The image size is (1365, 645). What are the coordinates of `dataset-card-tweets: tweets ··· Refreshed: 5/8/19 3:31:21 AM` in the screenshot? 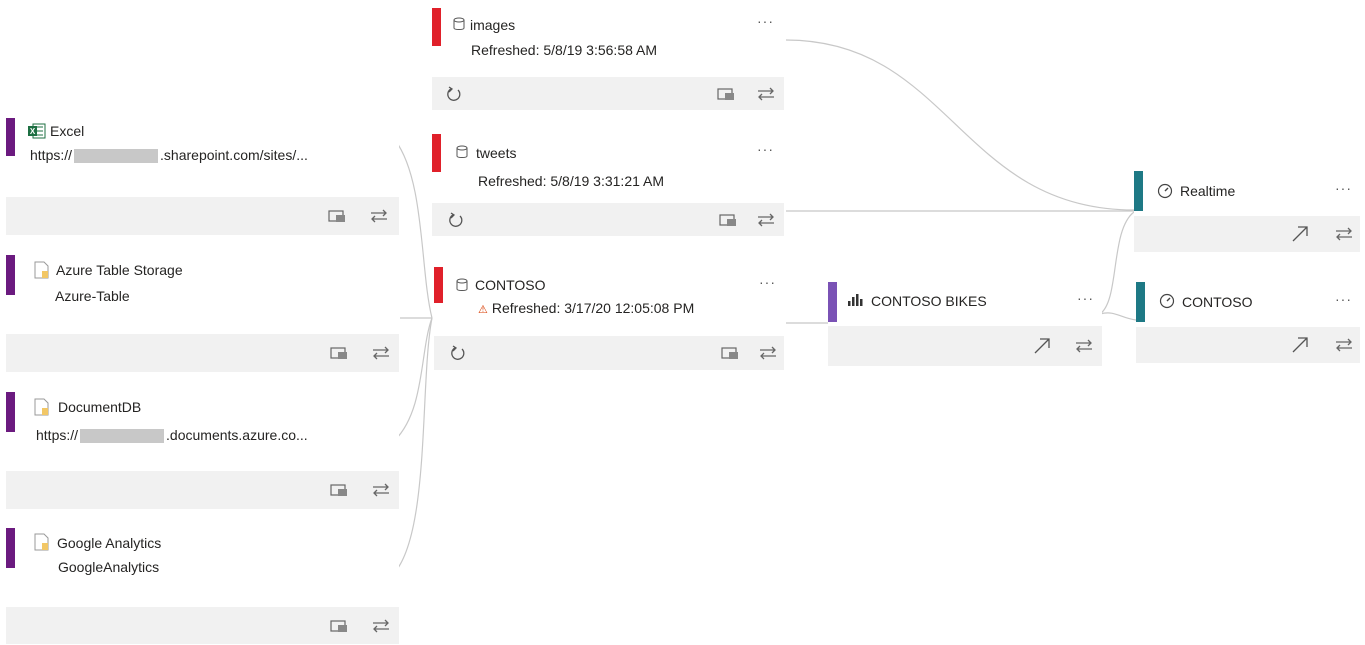 It's located at (608, 183).